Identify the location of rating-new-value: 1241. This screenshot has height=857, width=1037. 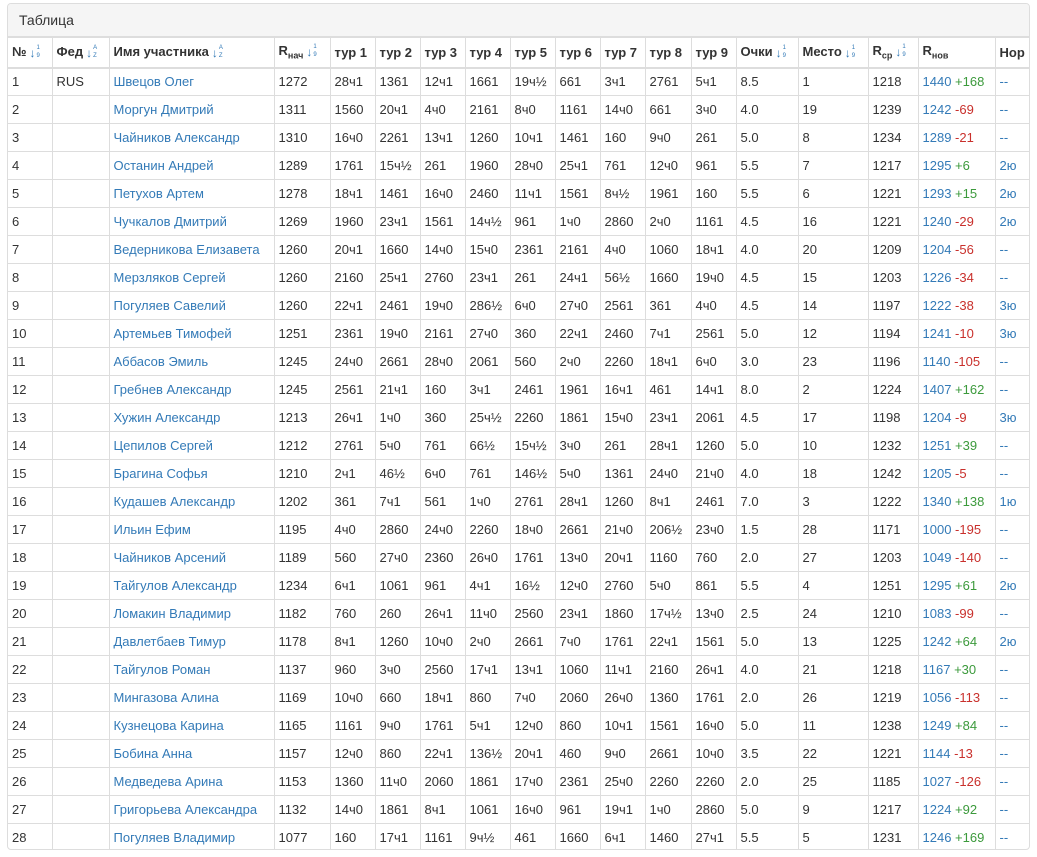
(937, 333).